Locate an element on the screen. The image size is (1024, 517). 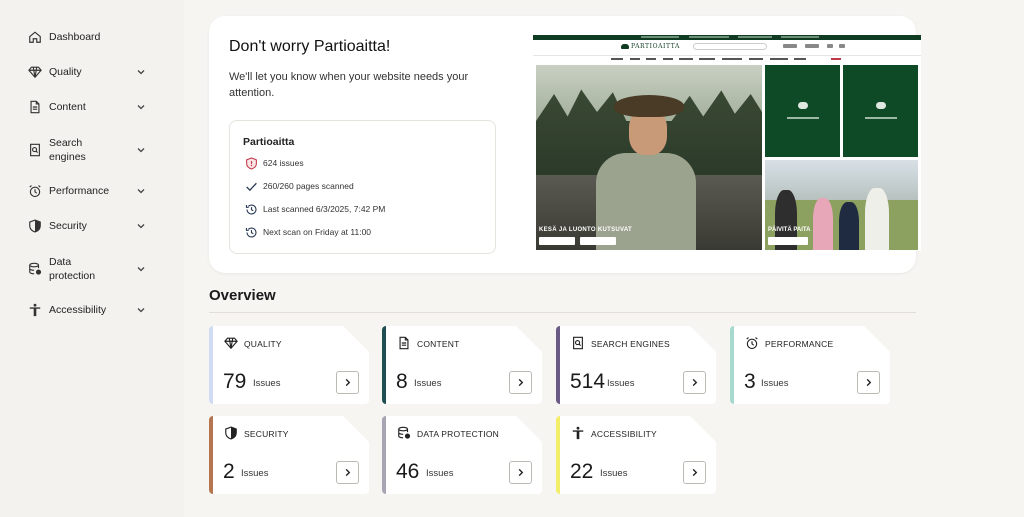
sidebar-item-security: Security is located at coordinates (92, 226).